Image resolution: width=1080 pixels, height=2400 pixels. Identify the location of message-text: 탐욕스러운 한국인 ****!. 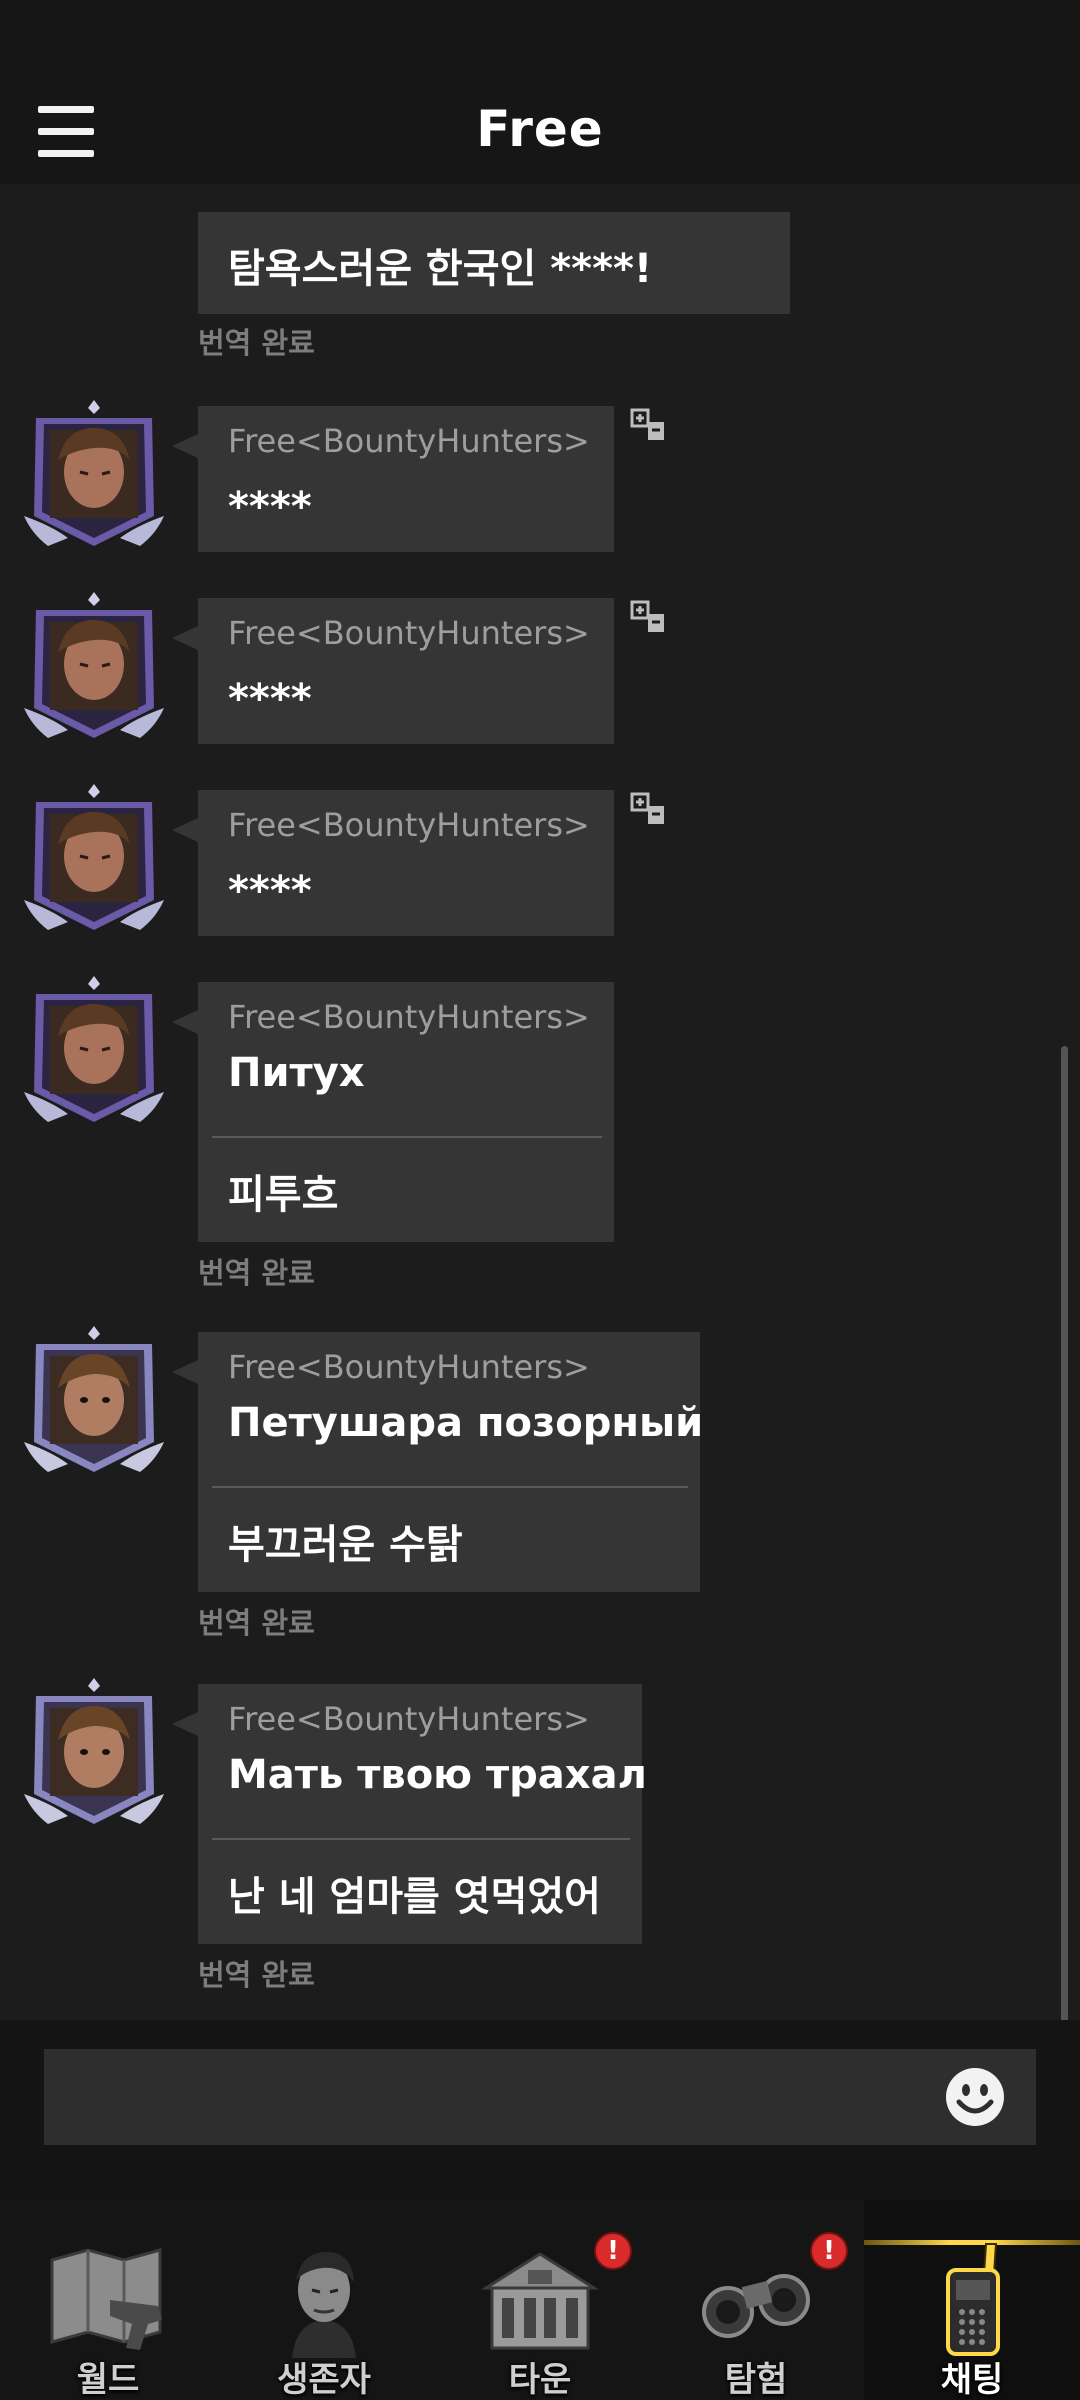
(440, 269).